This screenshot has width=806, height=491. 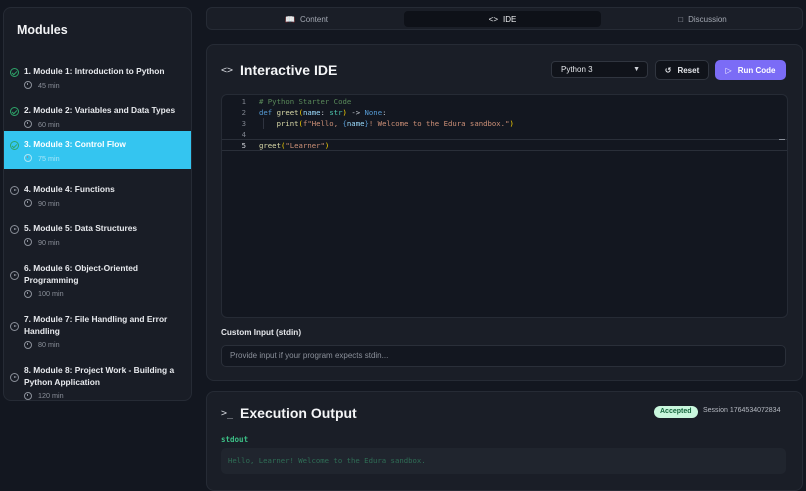 I want to click on module-title: 2. Module 2: Variables and Data Types, so click(x=100, y=110).